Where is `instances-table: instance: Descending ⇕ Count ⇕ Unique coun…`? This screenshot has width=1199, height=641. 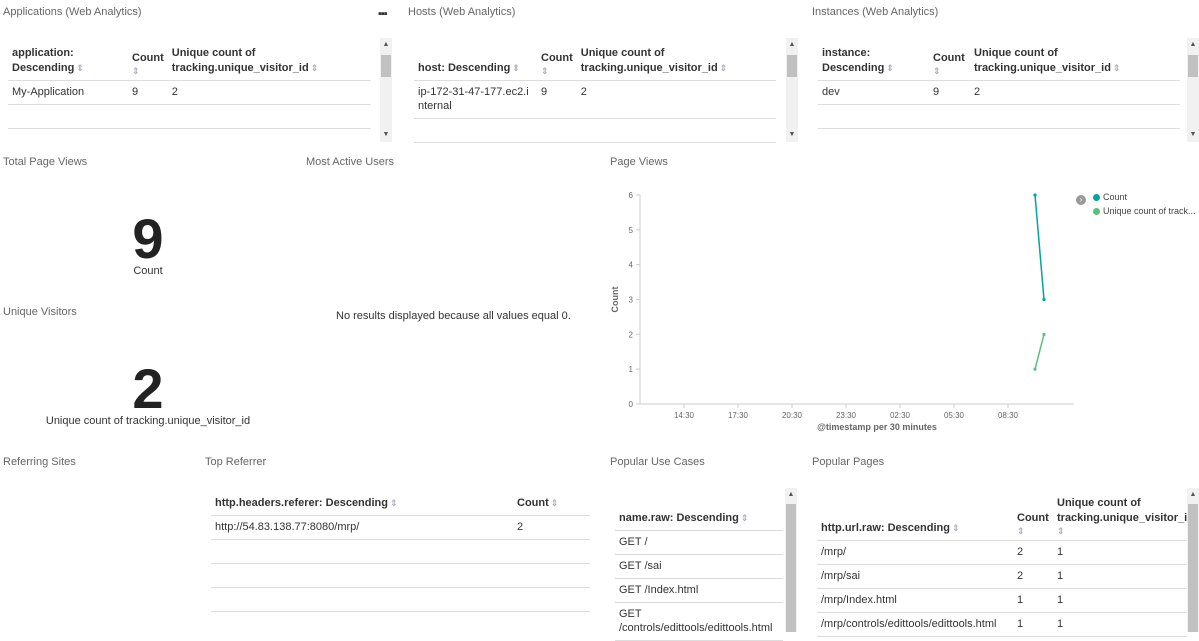 instances-table: instance: Descending ⇕ Count ⇕ Unique coun… is located at coordinates (999, 86).